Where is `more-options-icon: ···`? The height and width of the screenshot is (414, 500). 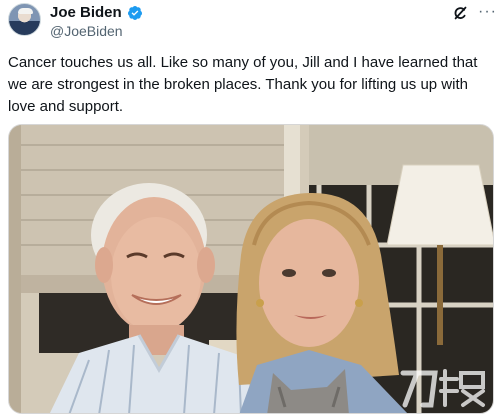 more-options-icon: ··· is located at coordinates (487, 12).